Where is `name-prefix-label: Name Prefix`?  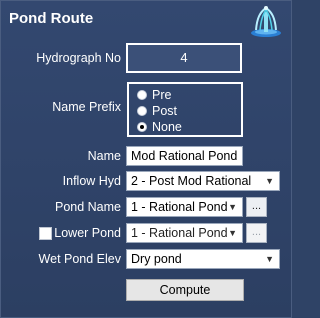 name-prefix-label: Name Prefix is located at coordinates (86, 107).